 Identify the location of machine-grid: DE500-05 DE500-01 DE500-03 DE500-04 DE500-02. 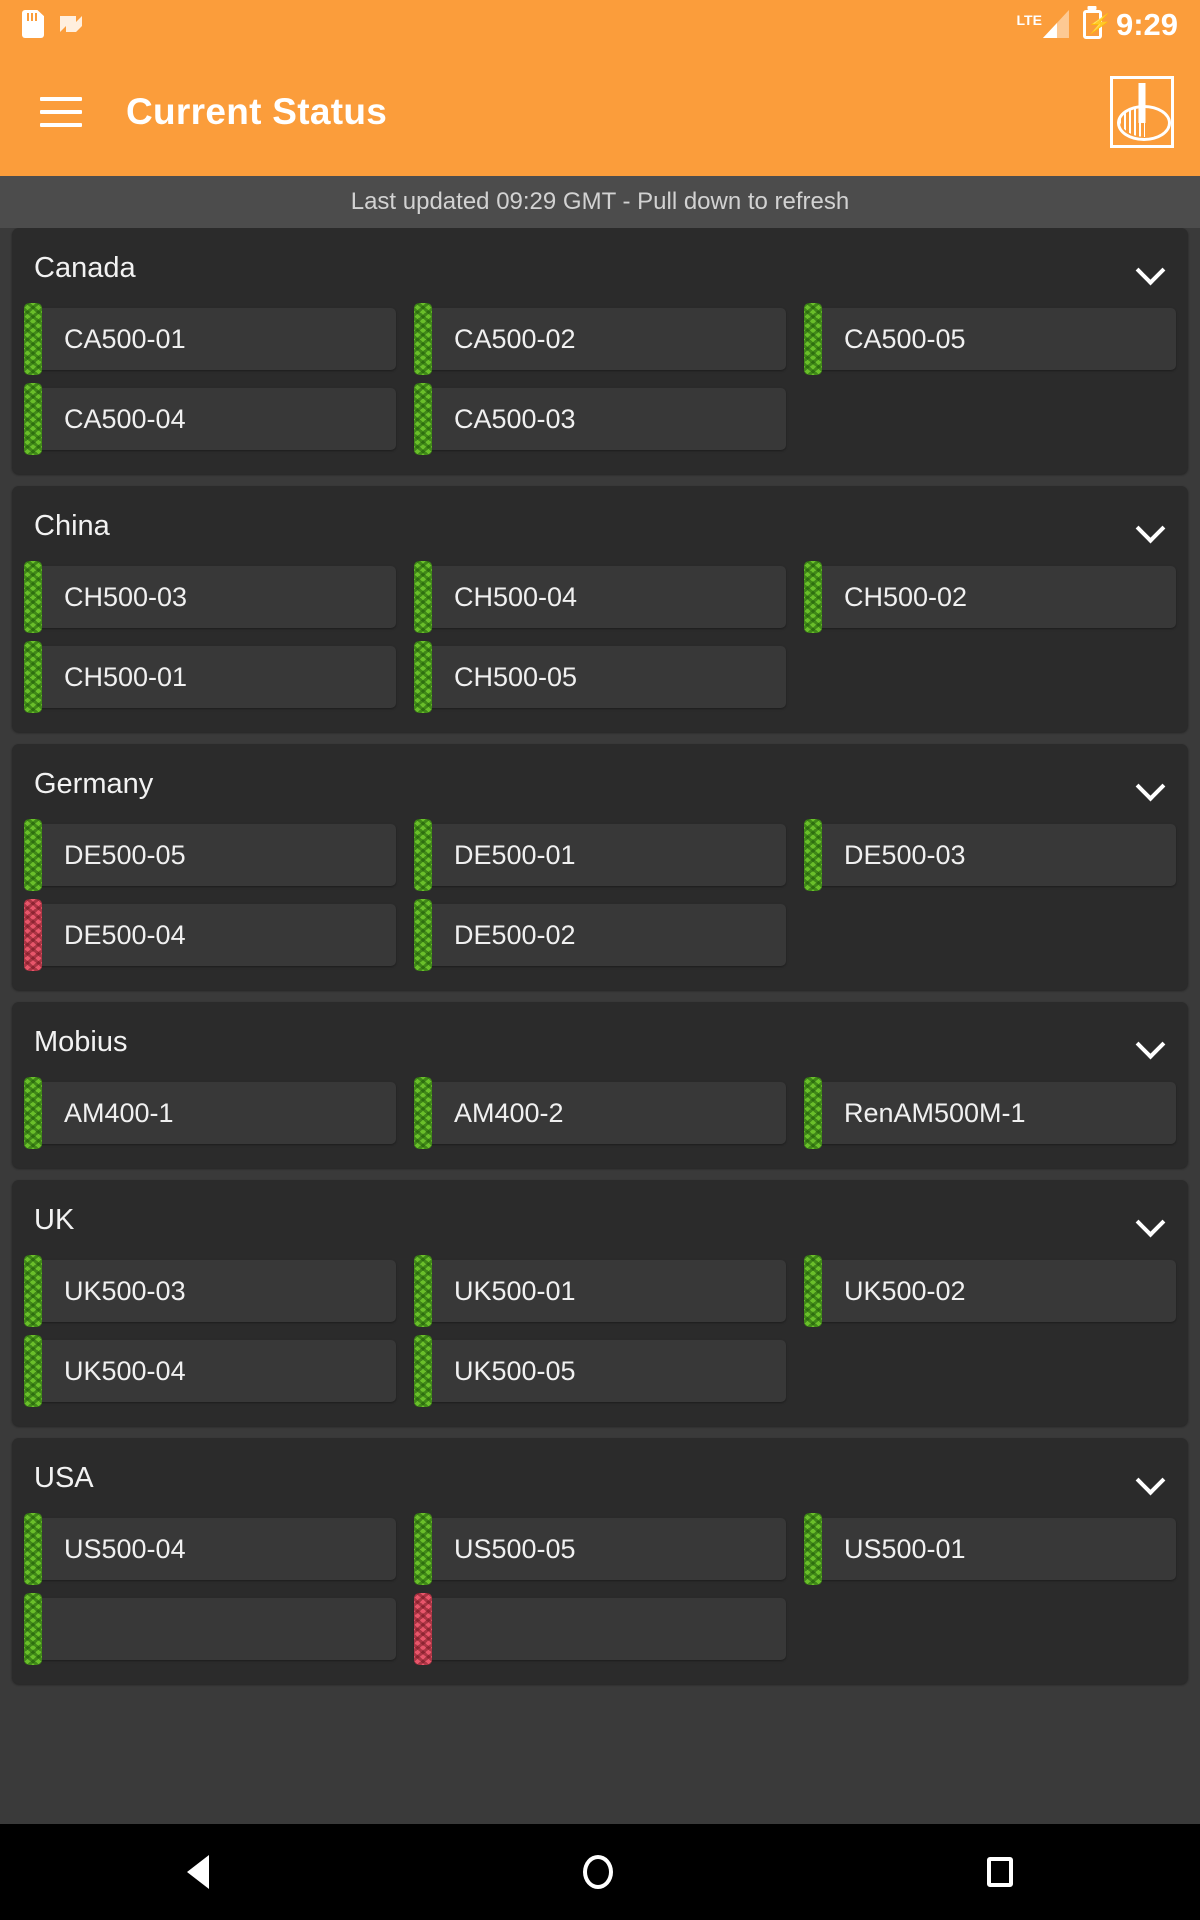
(600, 895).